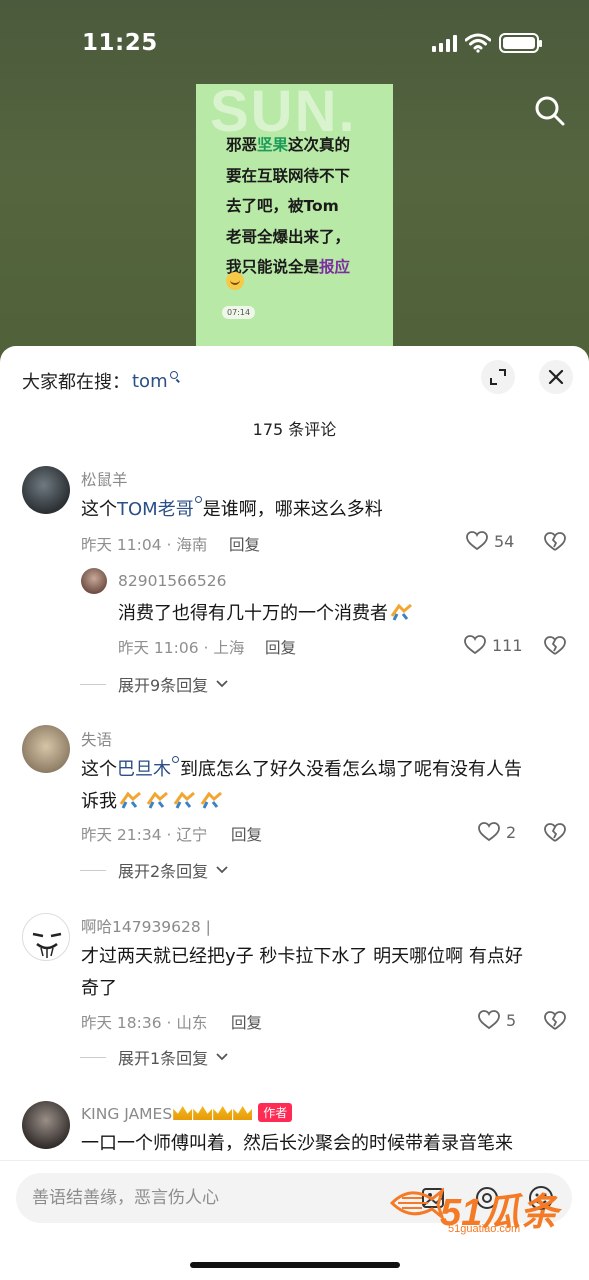  What do you see at coordinates (144, 835) in the screenshot?
I see `comment-meta: 昨天 21:34 · 辽宁` at bounding box center [144, 835].